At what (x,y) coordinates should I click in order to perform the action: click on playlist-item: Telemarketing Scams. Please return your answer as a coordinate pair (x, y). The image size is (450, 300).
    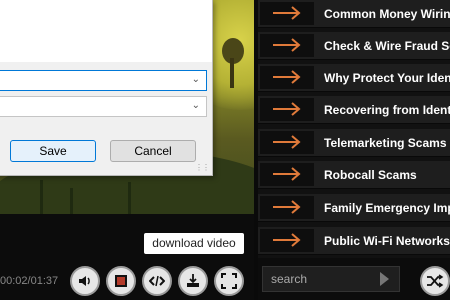
    Looking at the image, I should click on (354, 143).